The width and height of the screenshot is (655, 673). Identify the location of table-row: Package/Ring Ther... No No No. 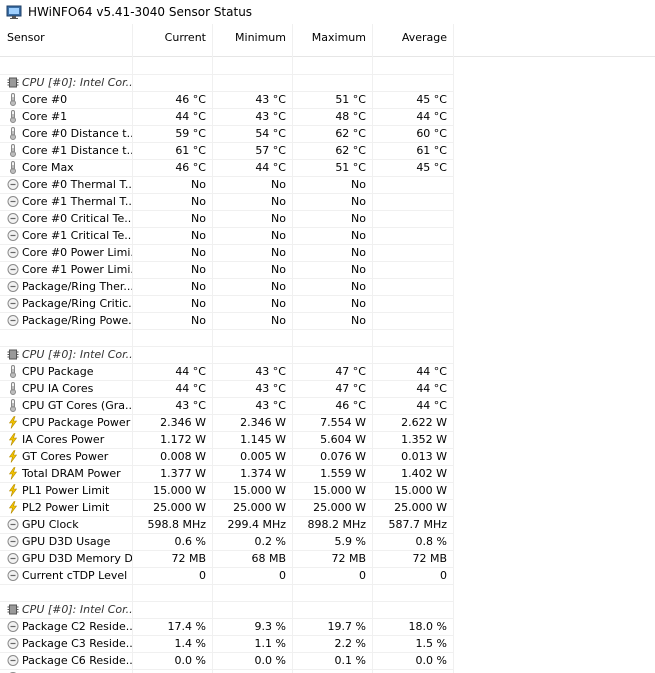
(327, 286).